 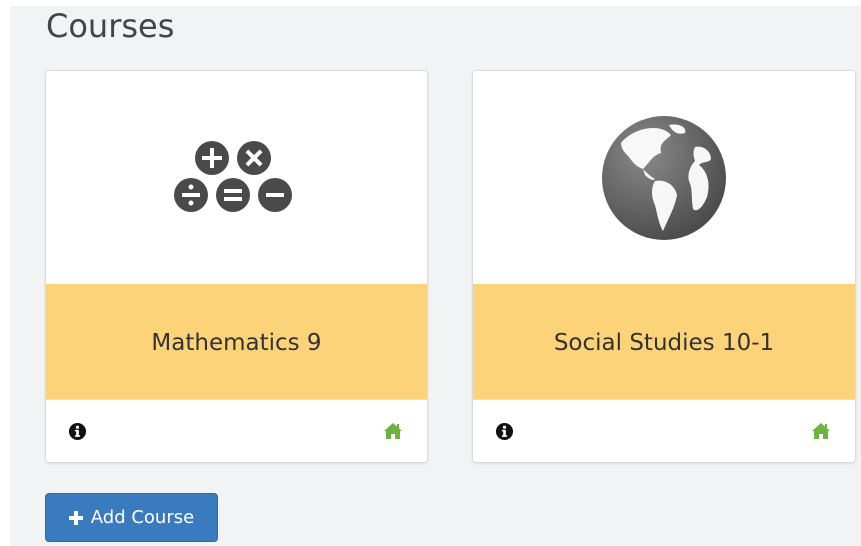 I want to click on course-title-band: Mathematics 9, so click(x=236, y=343).